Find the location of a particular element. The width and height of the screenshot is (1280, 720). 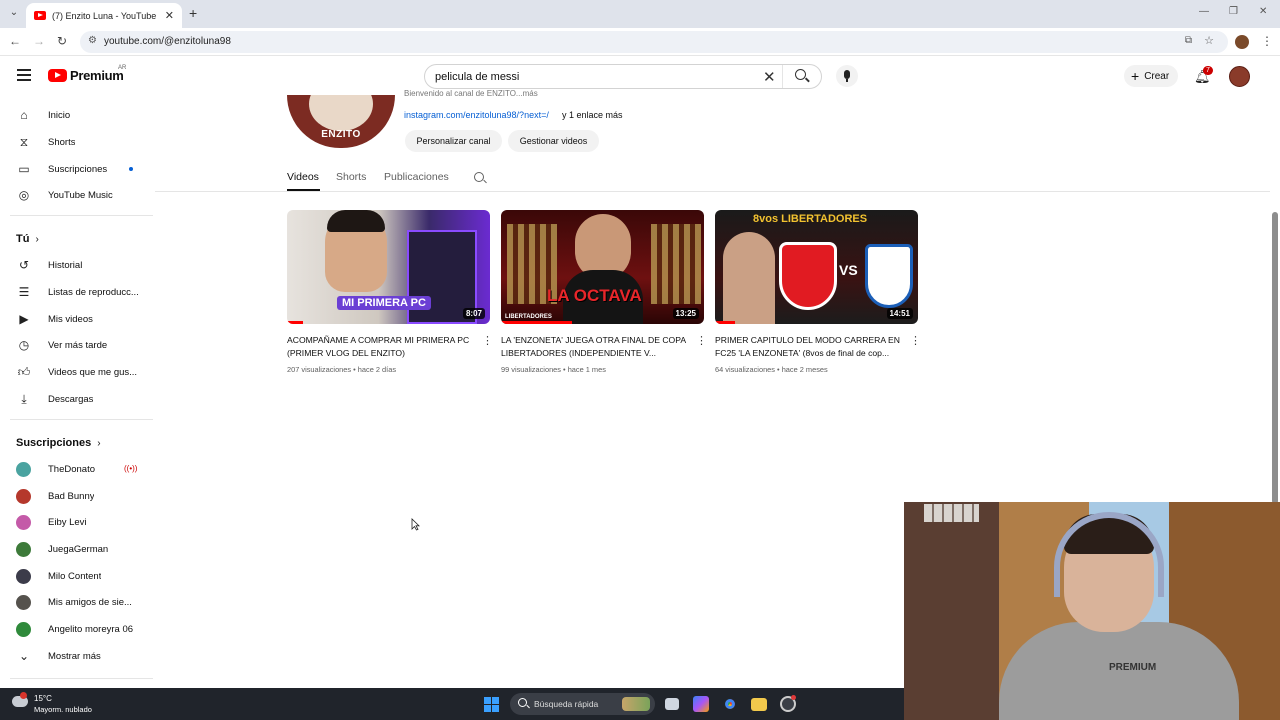

my-videos-icon: ▶ is located at coordinates (24, 319).